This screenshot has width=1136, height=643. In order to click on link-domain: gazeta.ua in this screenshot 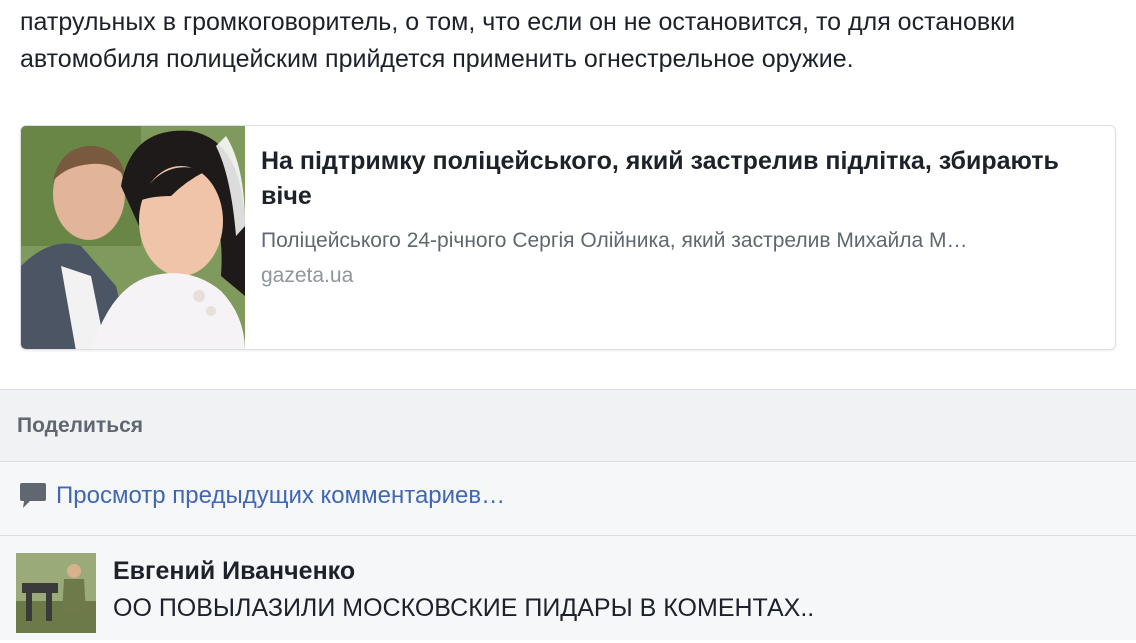, I will do `click(307, 275)`.